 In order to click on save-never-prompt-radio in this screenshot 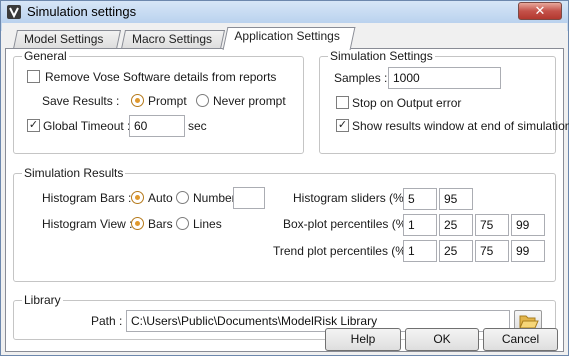, I will do `click(202, 100)`.